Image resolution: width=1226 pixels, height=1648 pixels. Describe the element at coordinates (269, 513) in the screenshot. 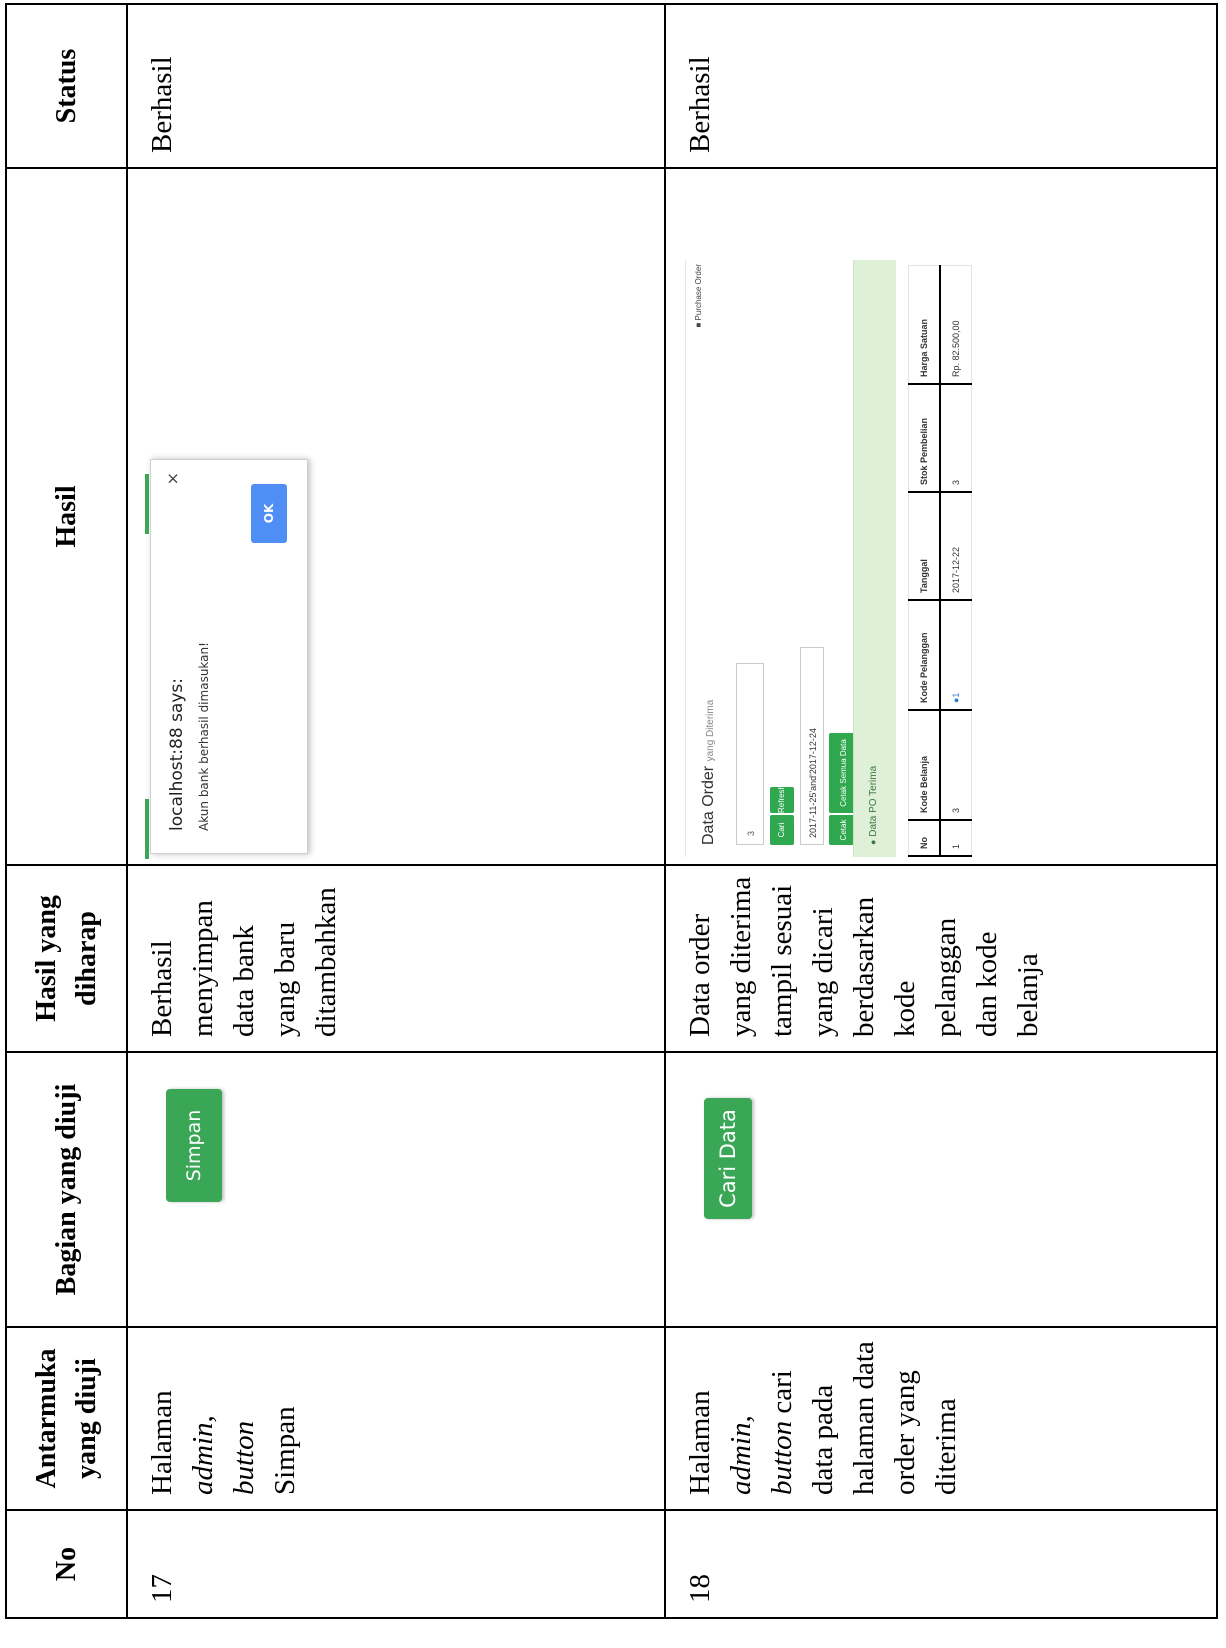

I see `ok-button: OK` at that location.